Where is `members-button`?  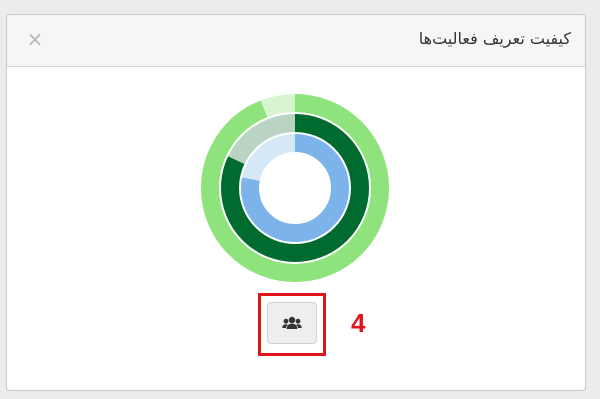 members-button is located at coordinates (292, 323).